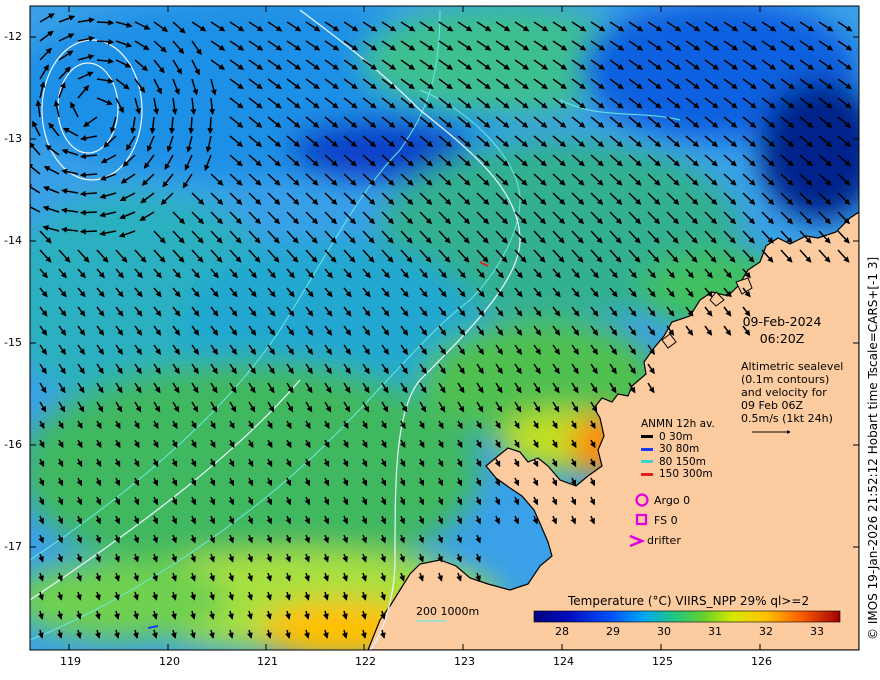 The height and width of the screenshot is (680, 880). I want to click on colorbar-tick-label: 33, so click(817, 631).